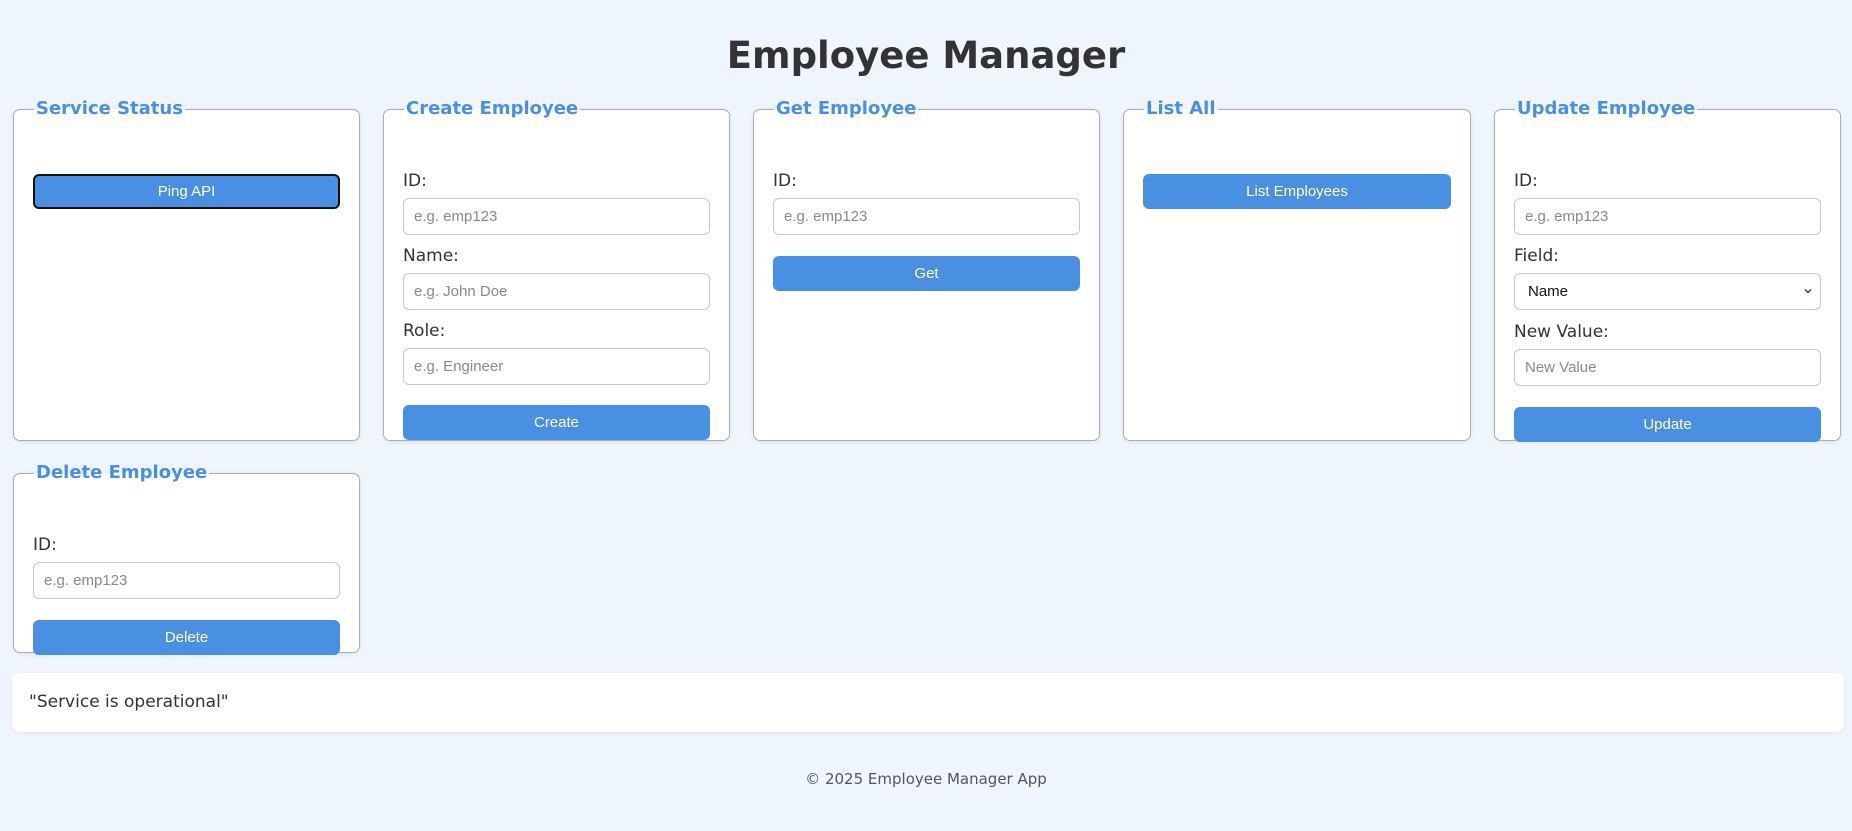 This screenshot has width=1852, height=831. Describe the element at coordinates (1548, 291) in the screenshot. I see `update-field-selected: Name` at that location.